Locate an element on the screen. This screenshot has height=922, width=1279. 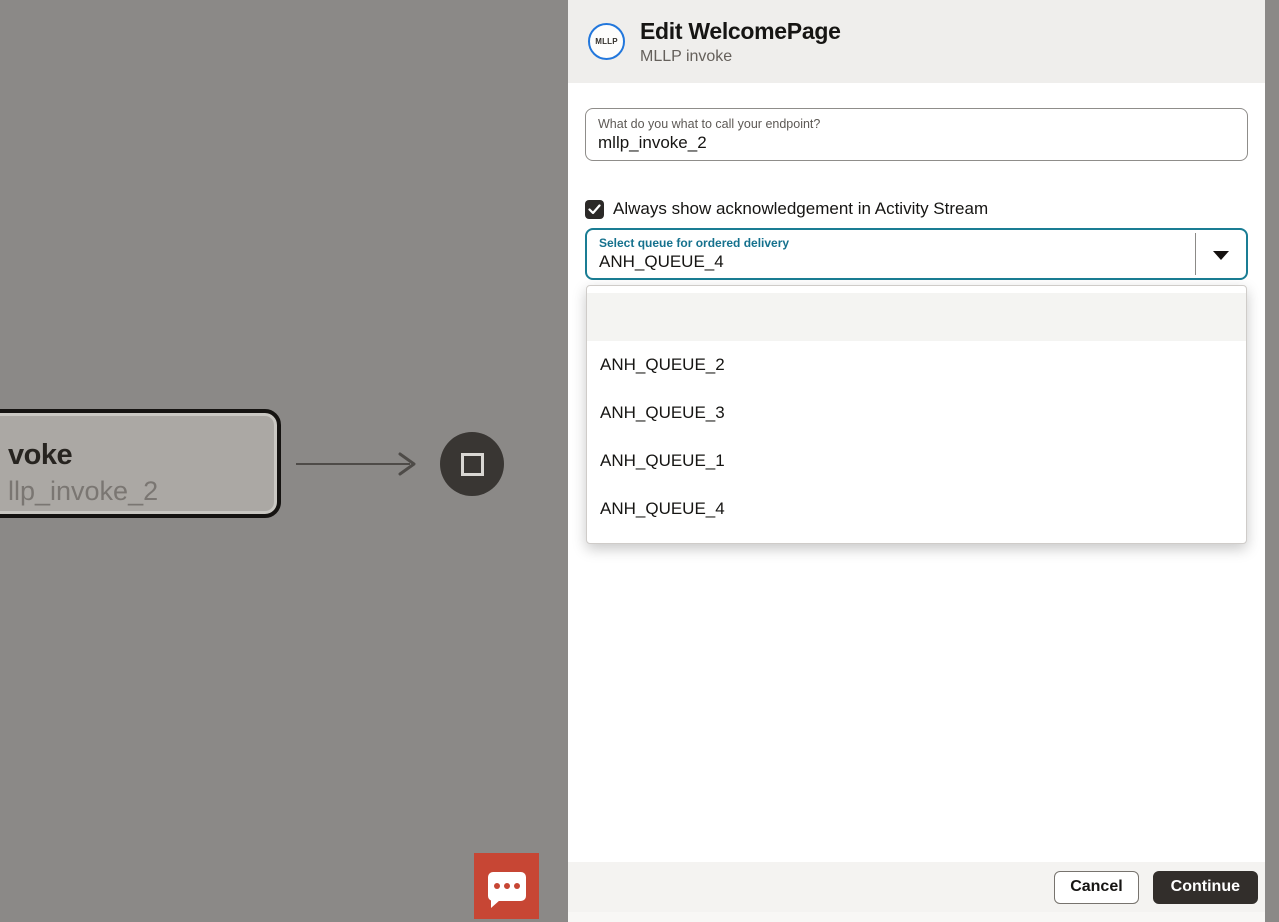
mllp-badge-icon: MLLP is located at coordinates (606, 41).